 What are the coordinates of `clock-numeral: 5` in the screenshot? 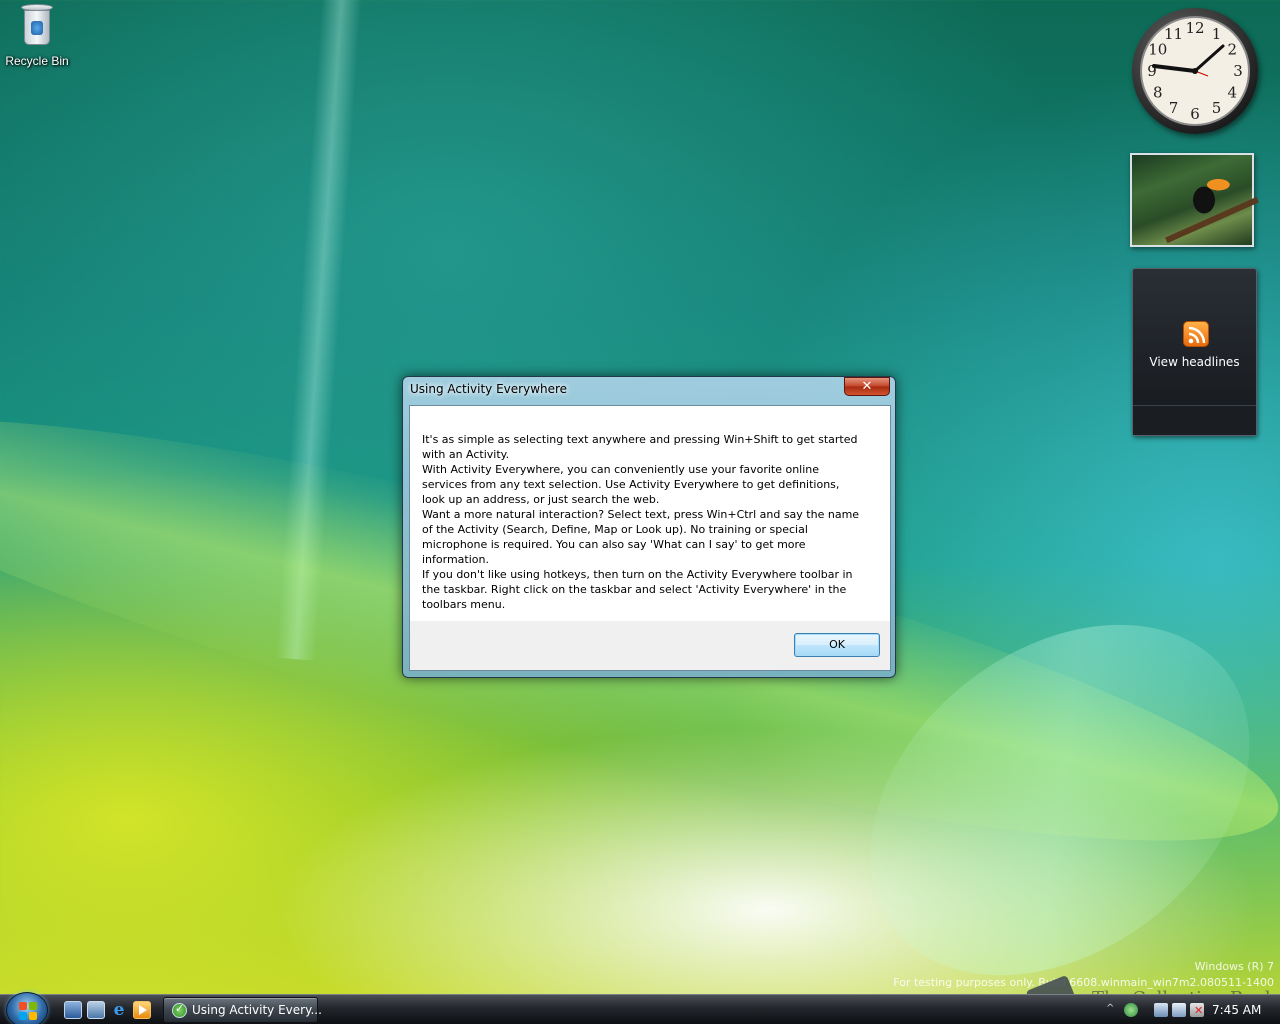 It's located at (1217, 108).